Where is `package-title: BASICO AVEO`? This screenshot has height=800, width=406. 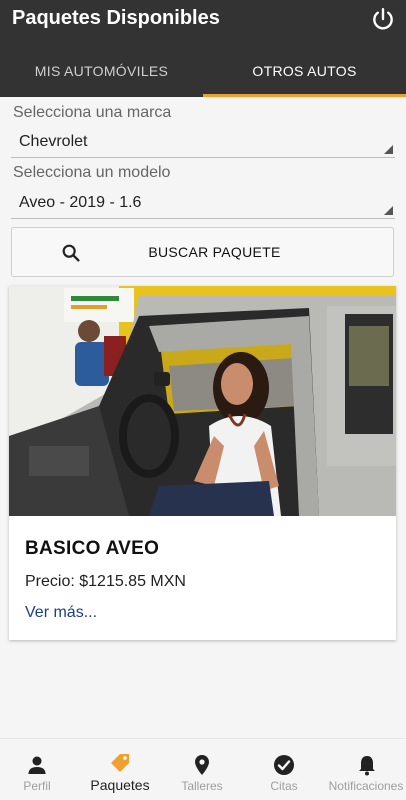
package-title: BASICO AVEO is located at coordinates (92, 548).